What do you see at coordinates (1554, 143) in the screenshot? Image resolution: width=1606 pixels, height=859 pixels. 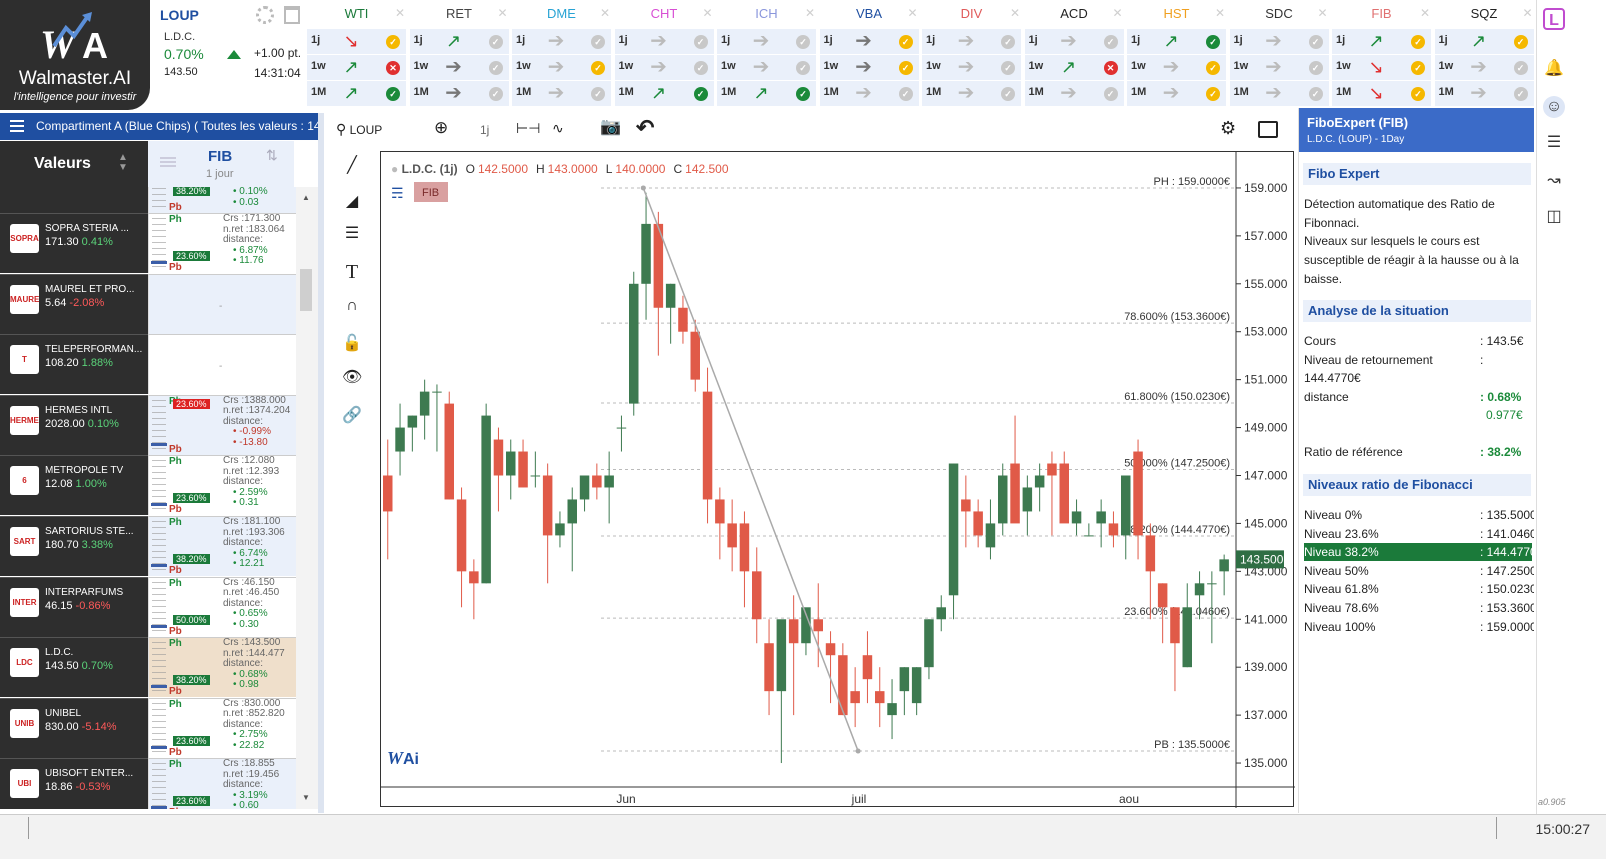 I see `list-icon: ☰` at bounding box center [1554, 143].